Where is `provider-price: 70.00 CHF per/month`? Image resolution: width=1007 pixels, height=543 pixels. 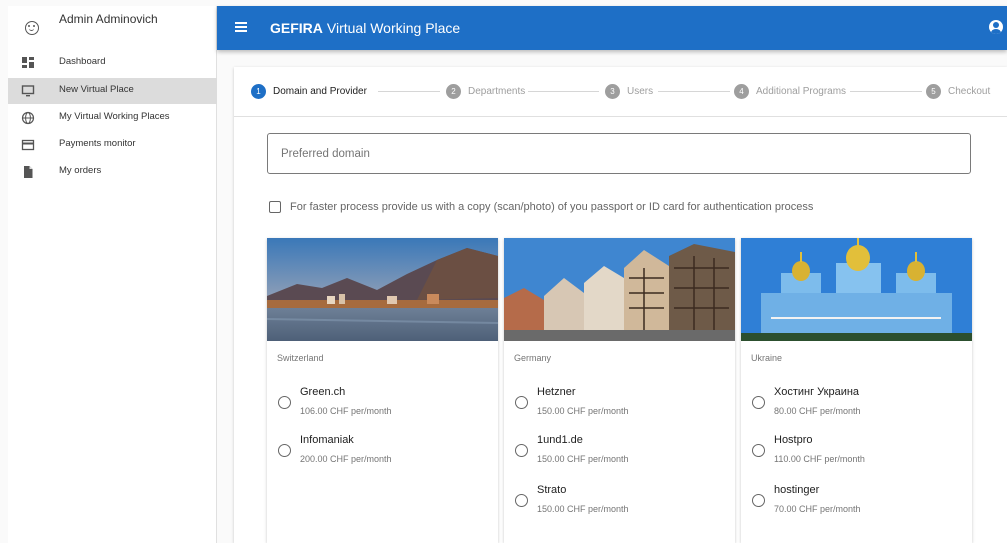
provider-price: 70.00 CHF per/month is located at coordinates (817, 509).